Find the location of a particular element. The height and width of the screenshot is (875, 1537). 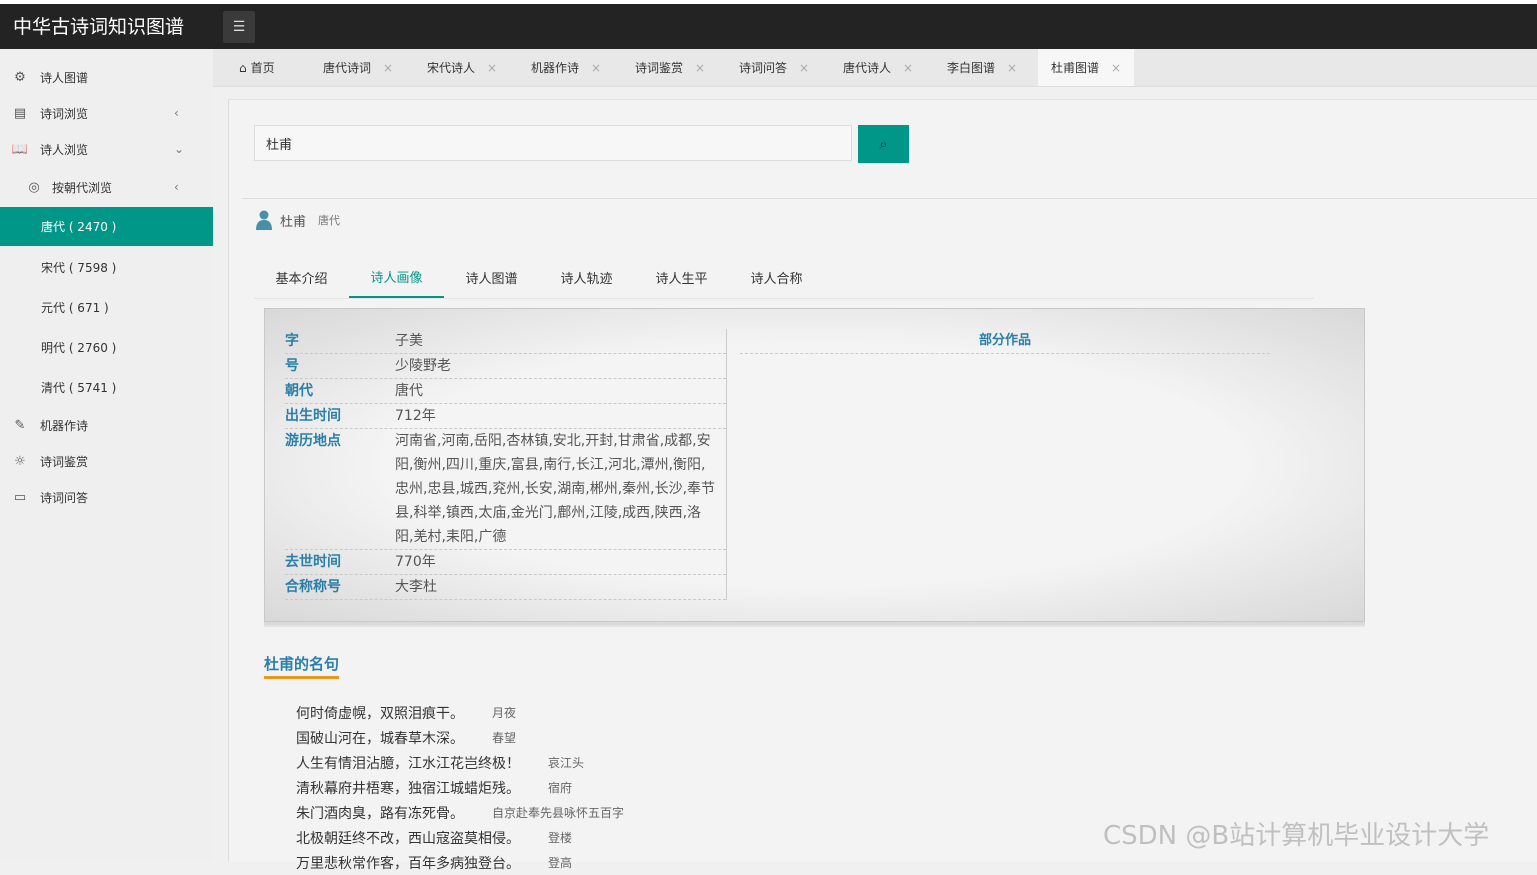

search-input is located at coordinates (553, 143).